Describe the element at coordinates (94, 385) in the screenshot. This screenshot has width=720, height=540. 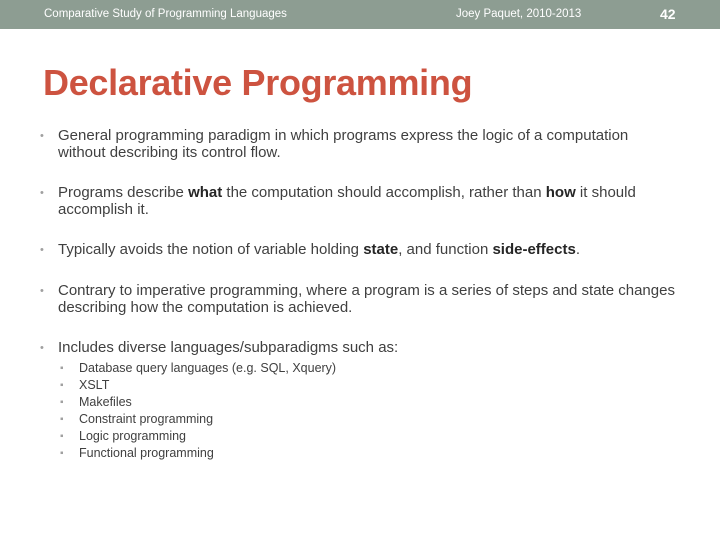
I see `sub-bullet-text: XSLT` at that location.